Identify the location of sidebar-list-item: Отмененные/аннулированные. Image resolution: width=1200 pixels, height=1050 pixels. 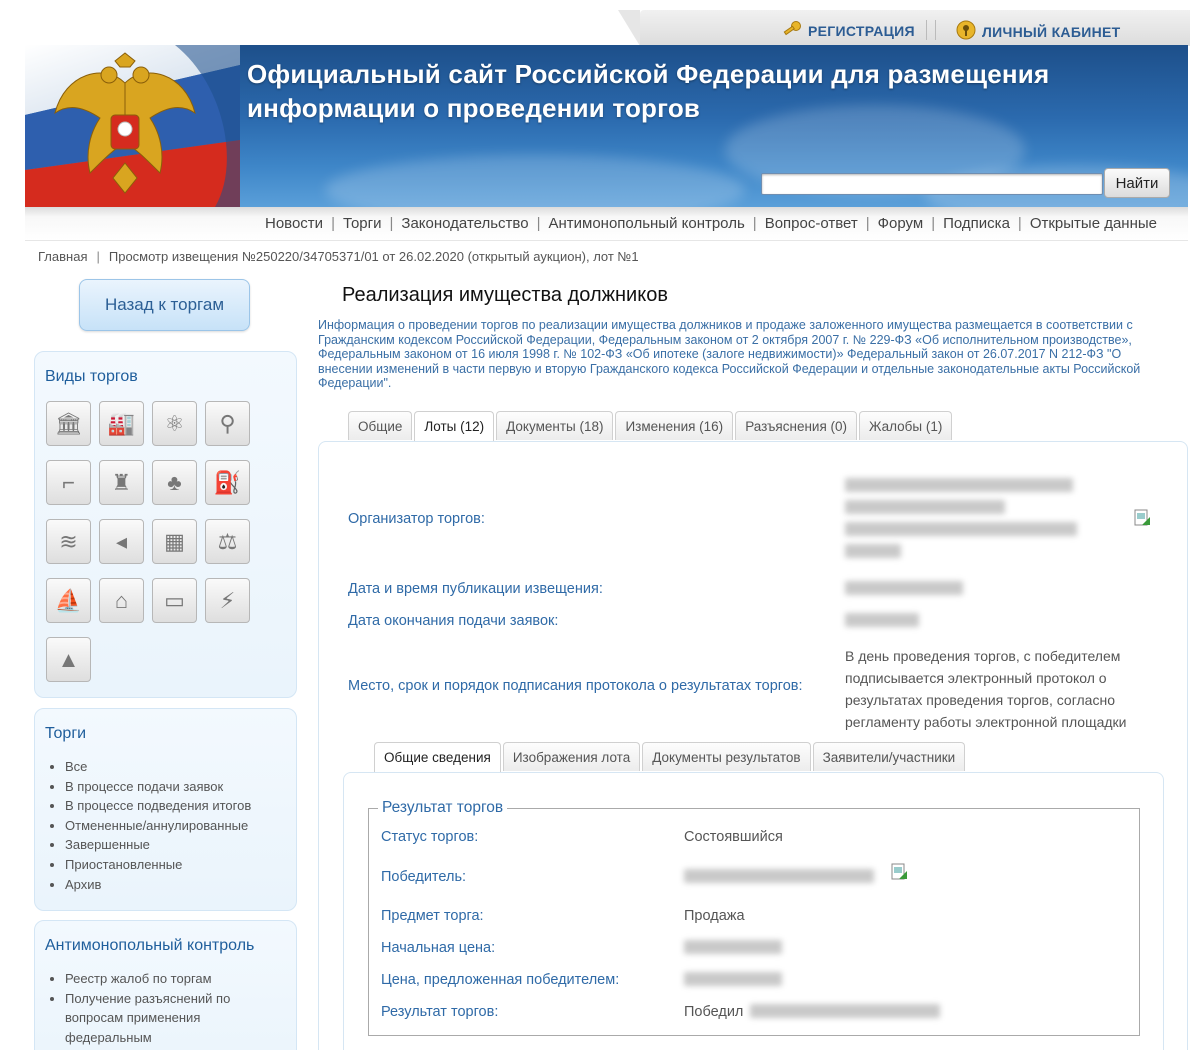
(158, 826).